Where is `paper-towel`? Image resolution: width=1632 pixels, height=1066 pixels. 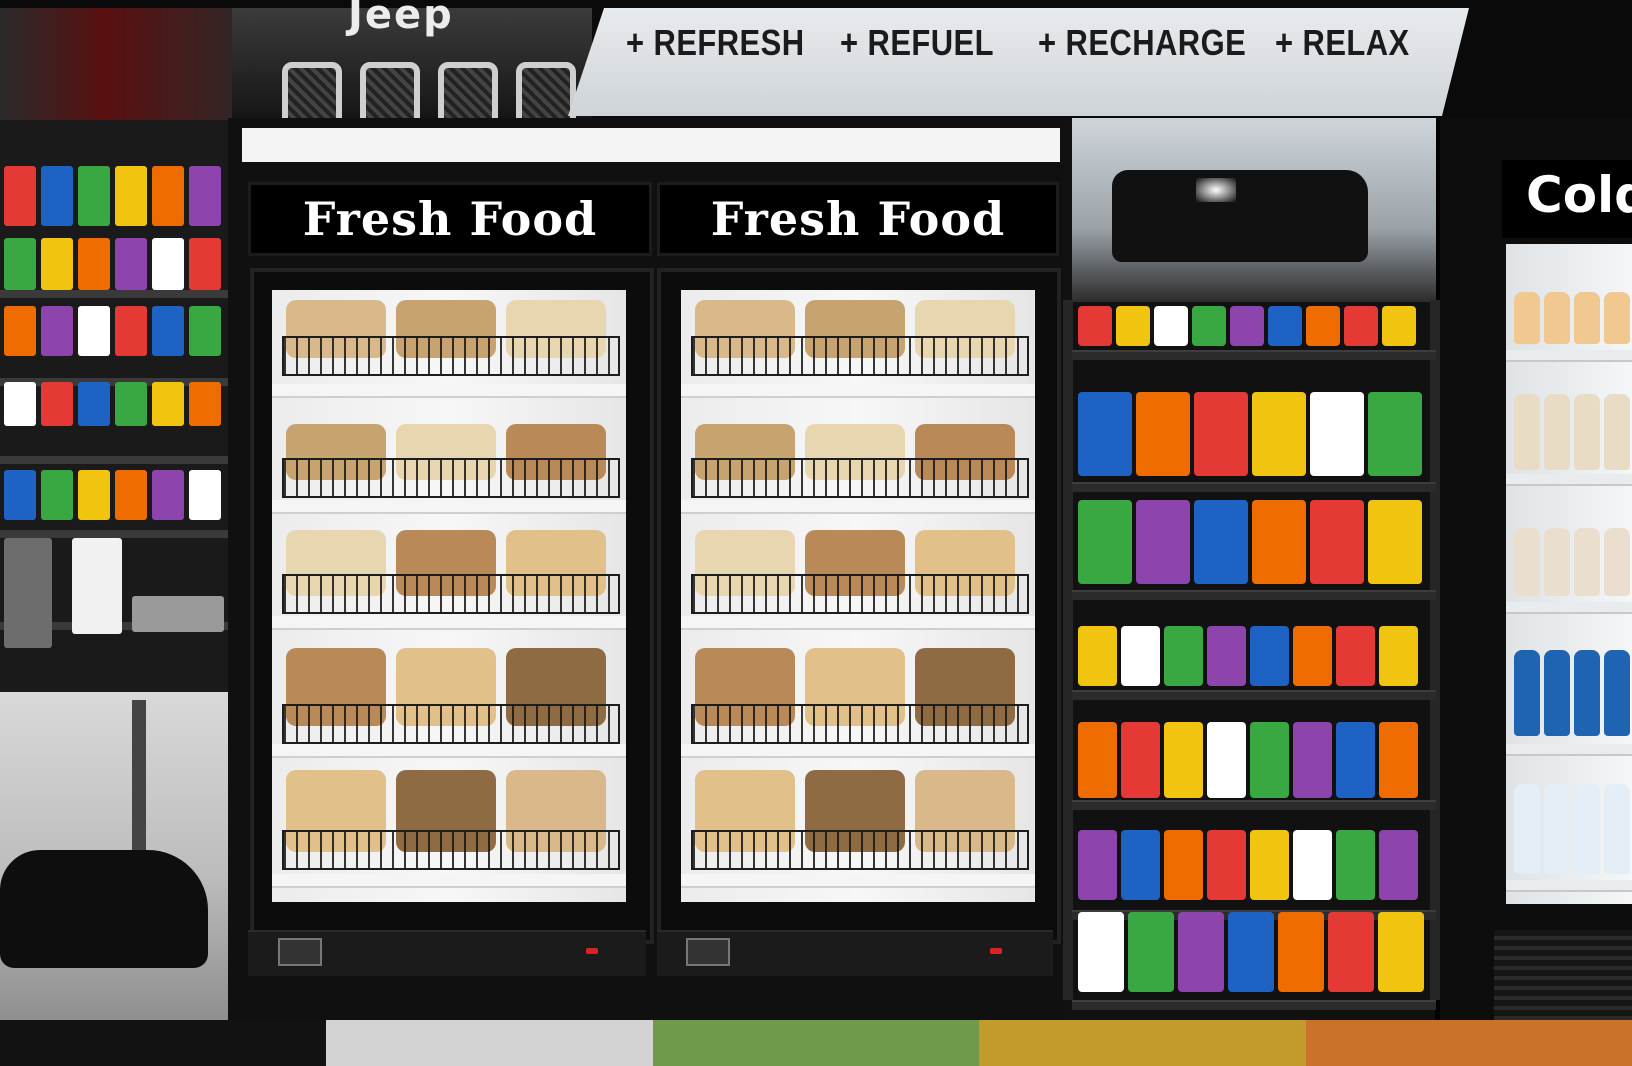 paper-towel is located at coordinates (97, 586).